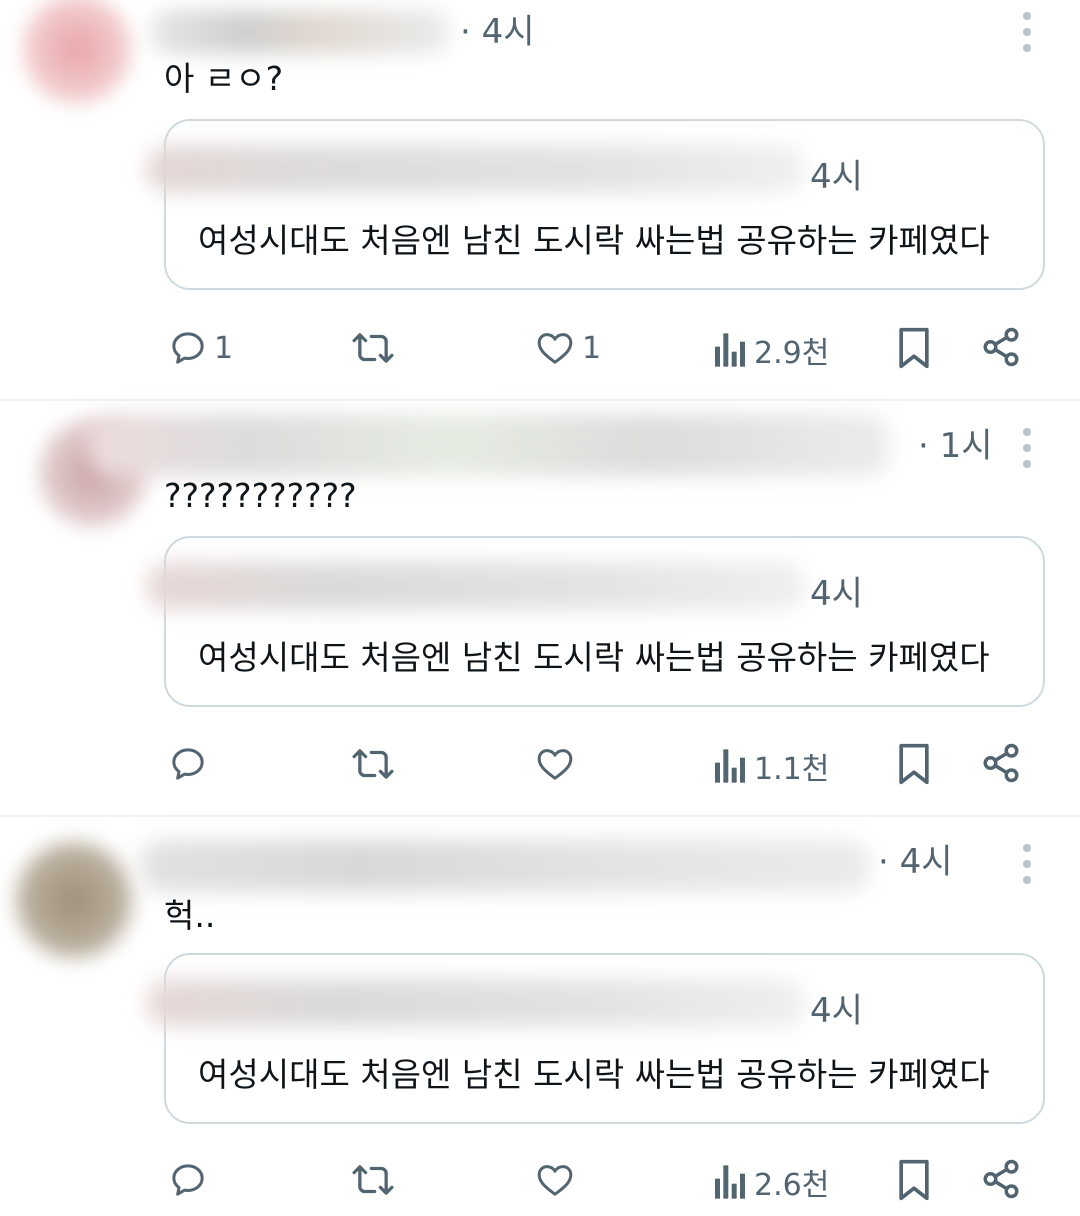  I want to click on views-count: 2.6천, so click(792, 1185).